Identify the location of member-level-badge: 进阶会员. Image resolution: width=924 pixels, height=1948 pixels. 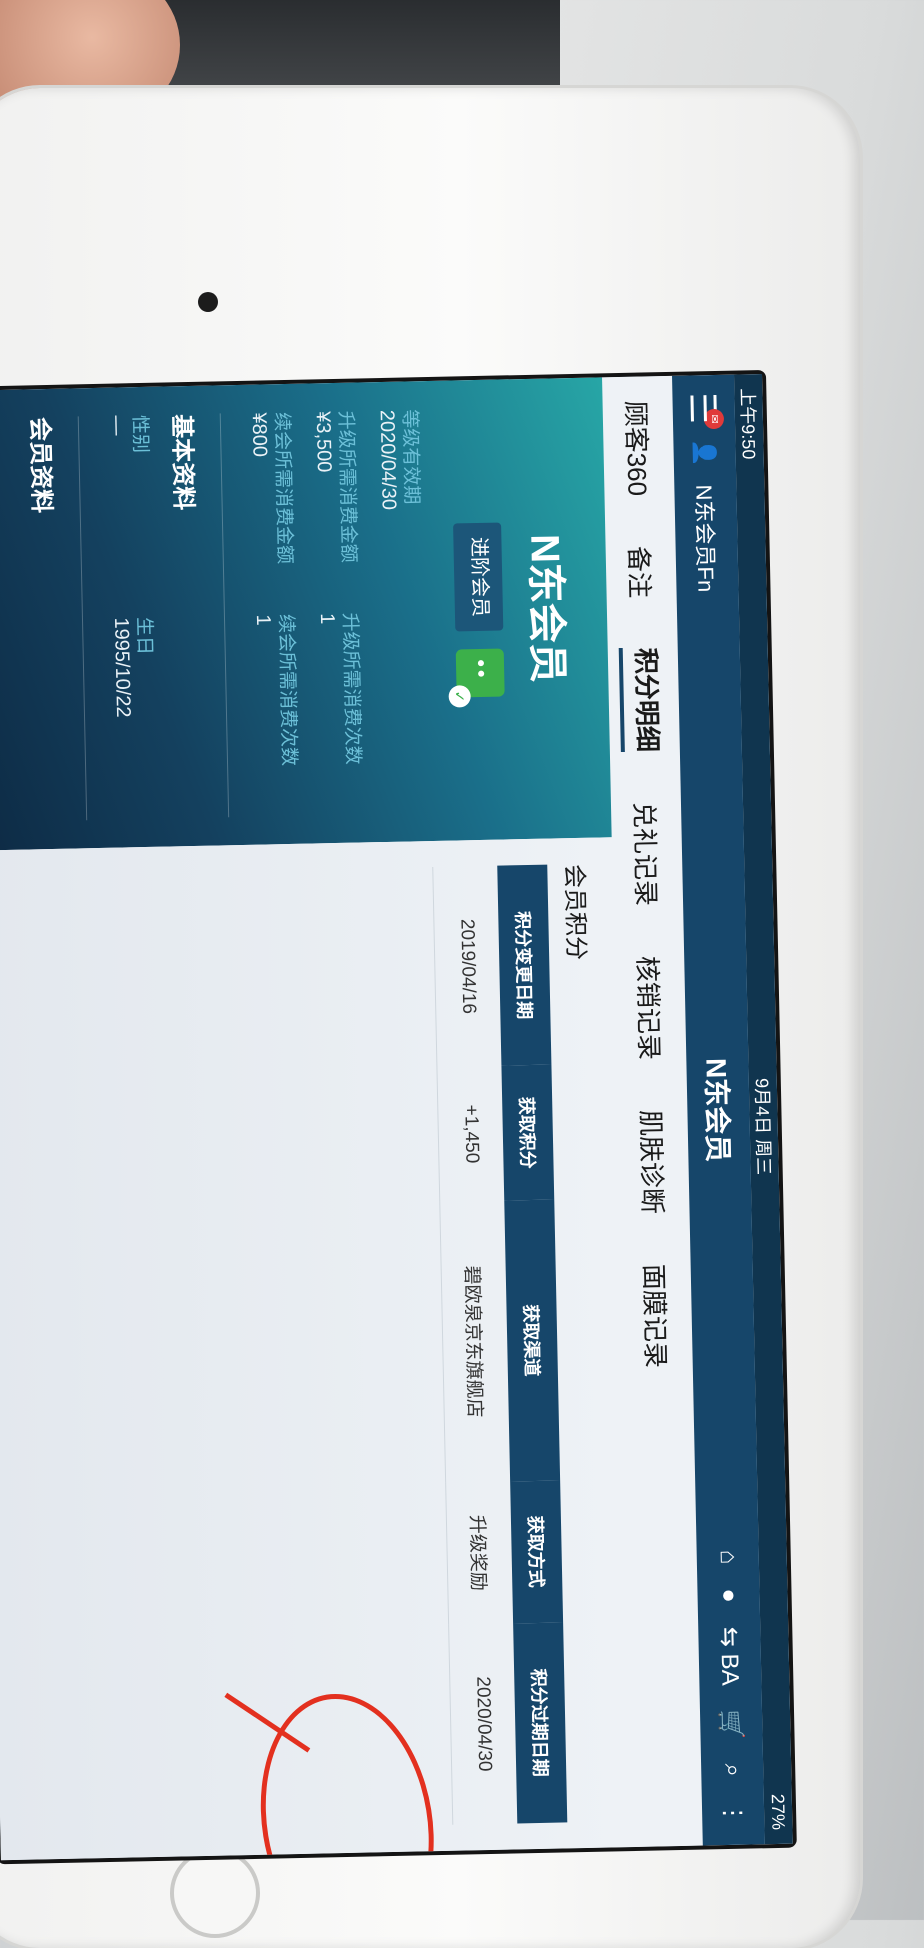
(478, 577).